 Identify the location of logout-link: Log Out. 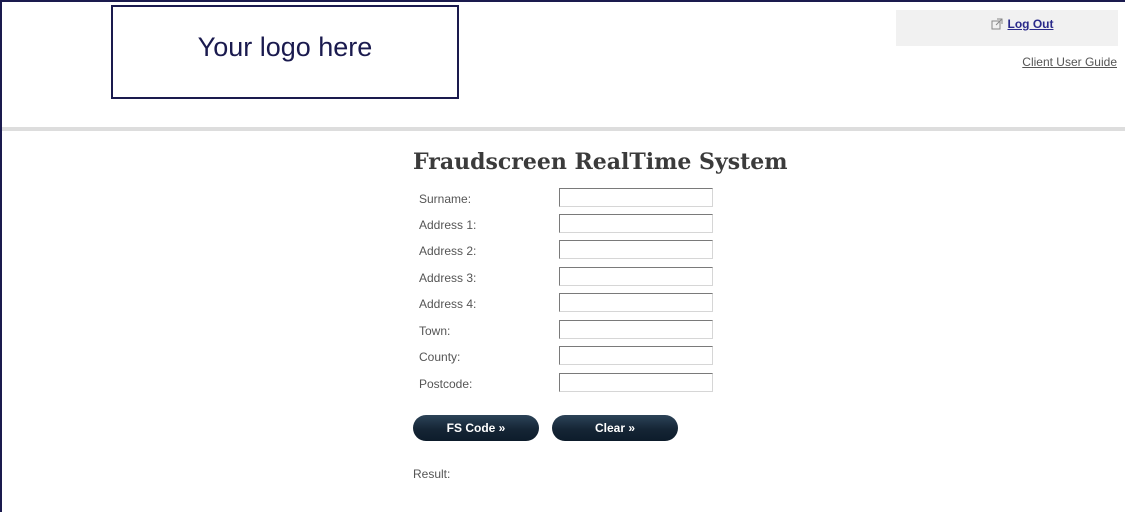
(1022, 24).